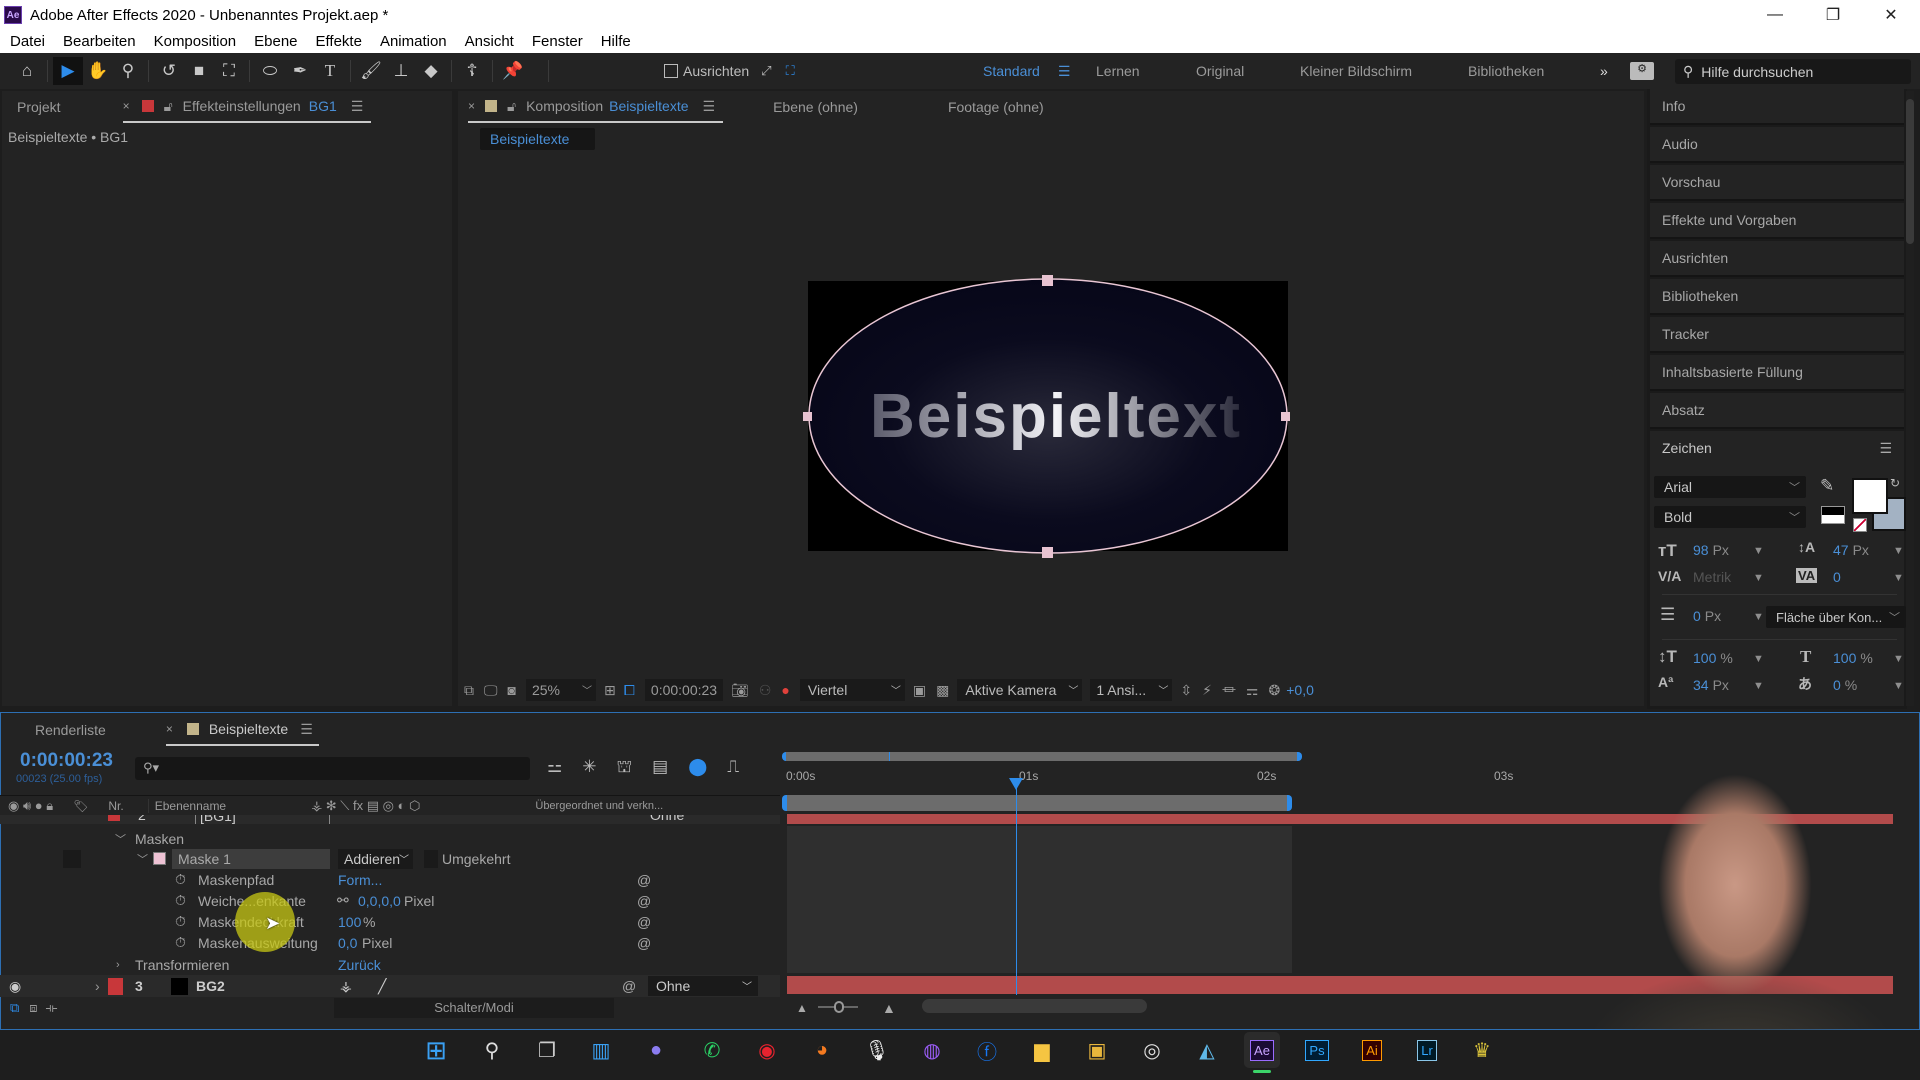  Describe the element at coordinates (390, 838) in the screenshot. I see `masks-group-row: ﹀ Masken` at that location.